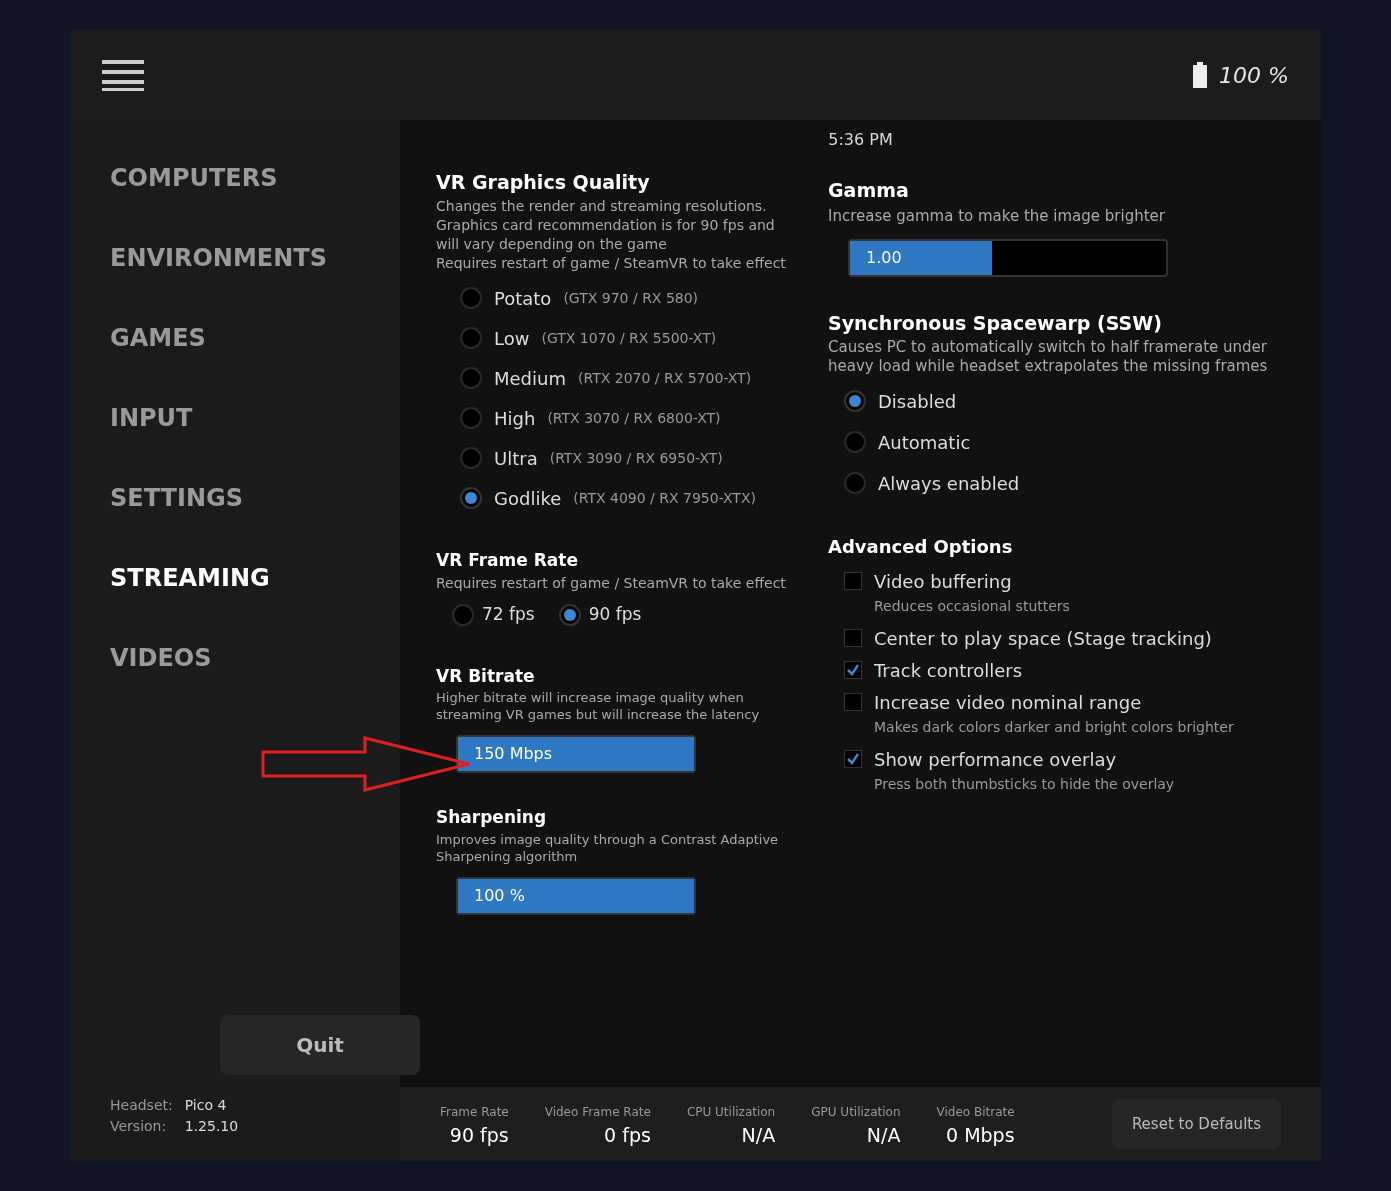 Image resolution: width=1391 pixels, height=1191 pixels. Describe the element at coordinates (507, 560) in the screenshot. I see `section-title: VR Frame Rate` at that location.